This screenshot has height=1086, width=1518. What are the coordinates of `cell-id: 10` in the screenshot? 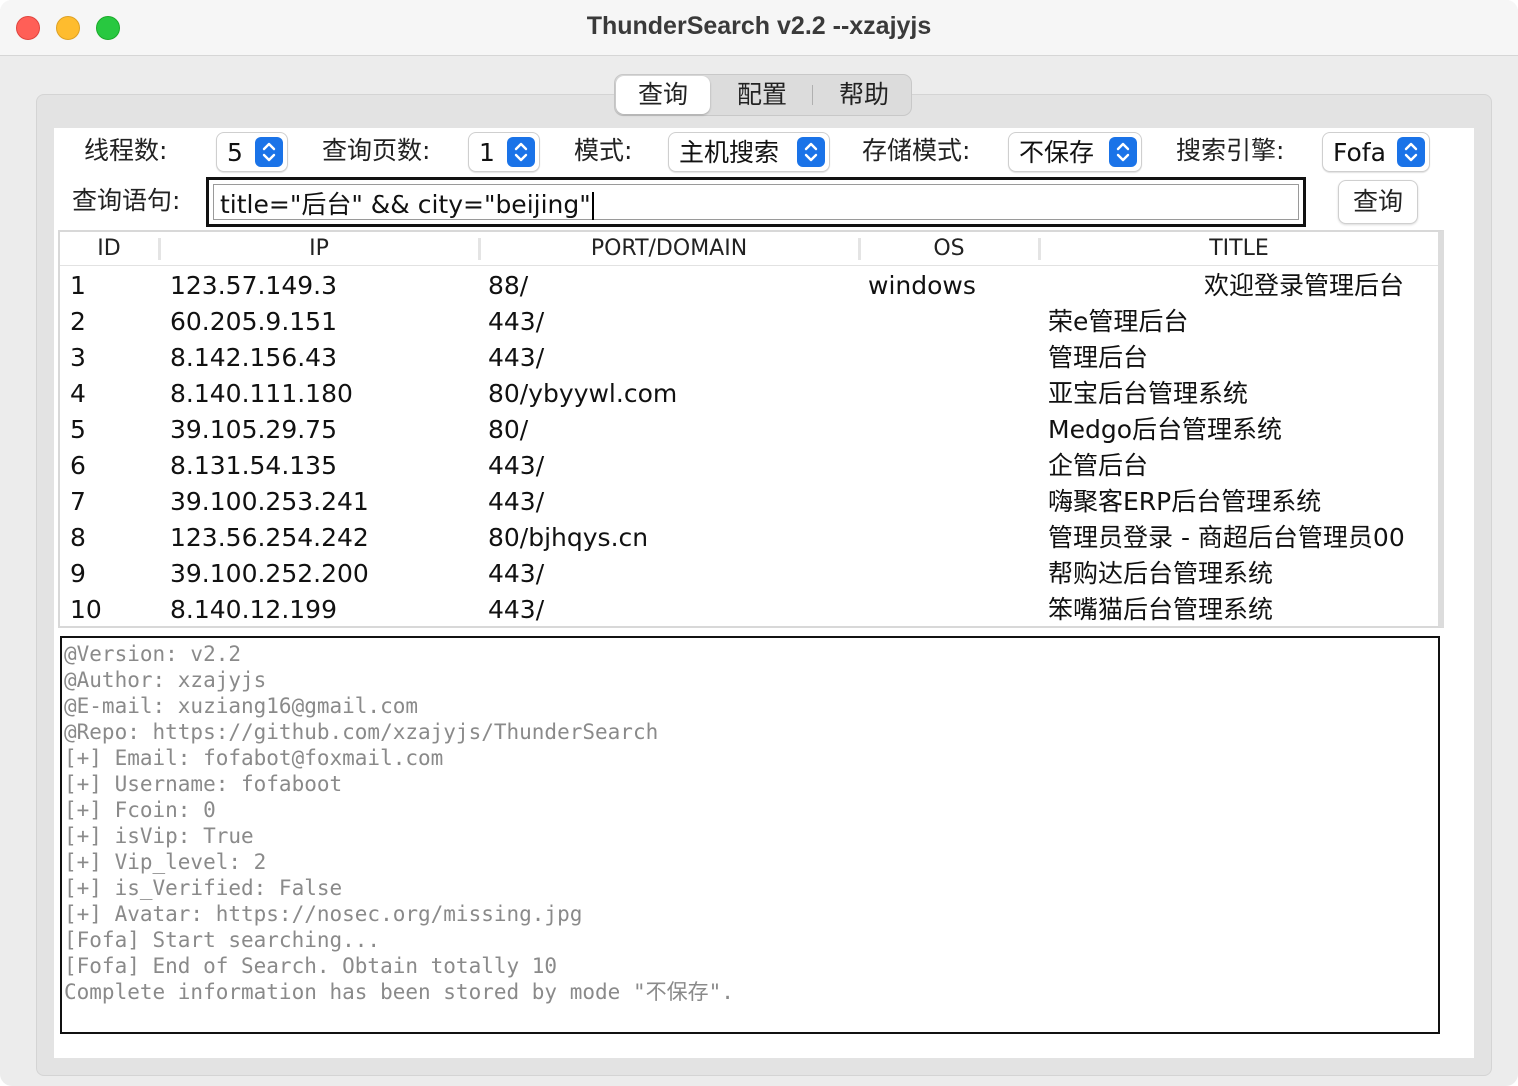 It's located at (86, 609).